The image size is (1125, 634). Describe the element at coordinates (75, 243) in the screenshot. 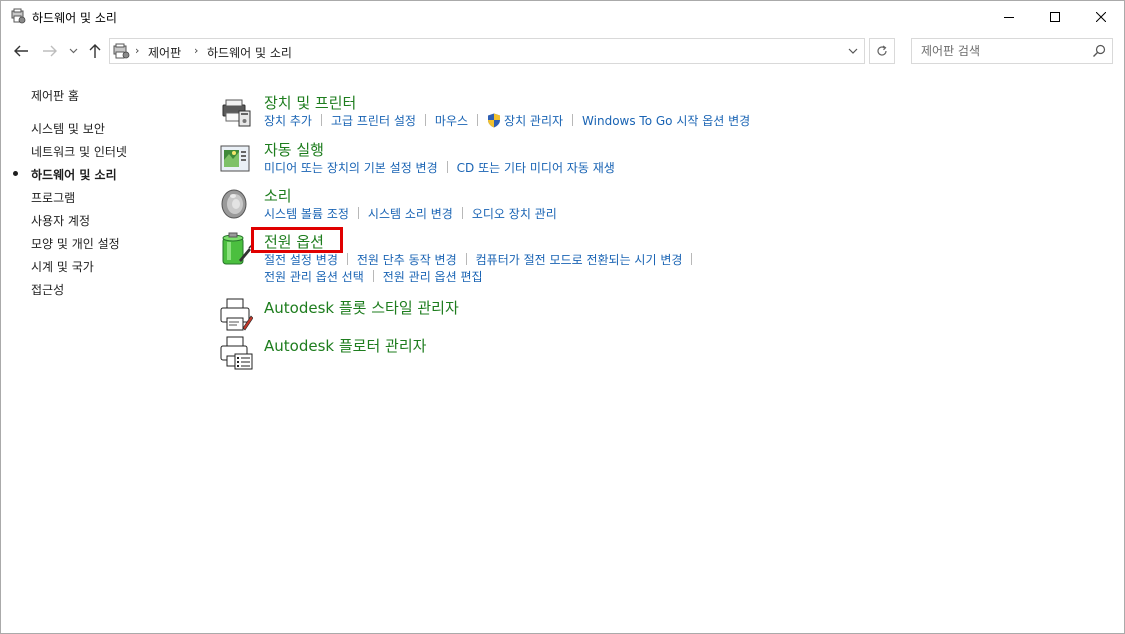

I see `sidebar-item-appearance: 모양 및 개인 설정` at that location.